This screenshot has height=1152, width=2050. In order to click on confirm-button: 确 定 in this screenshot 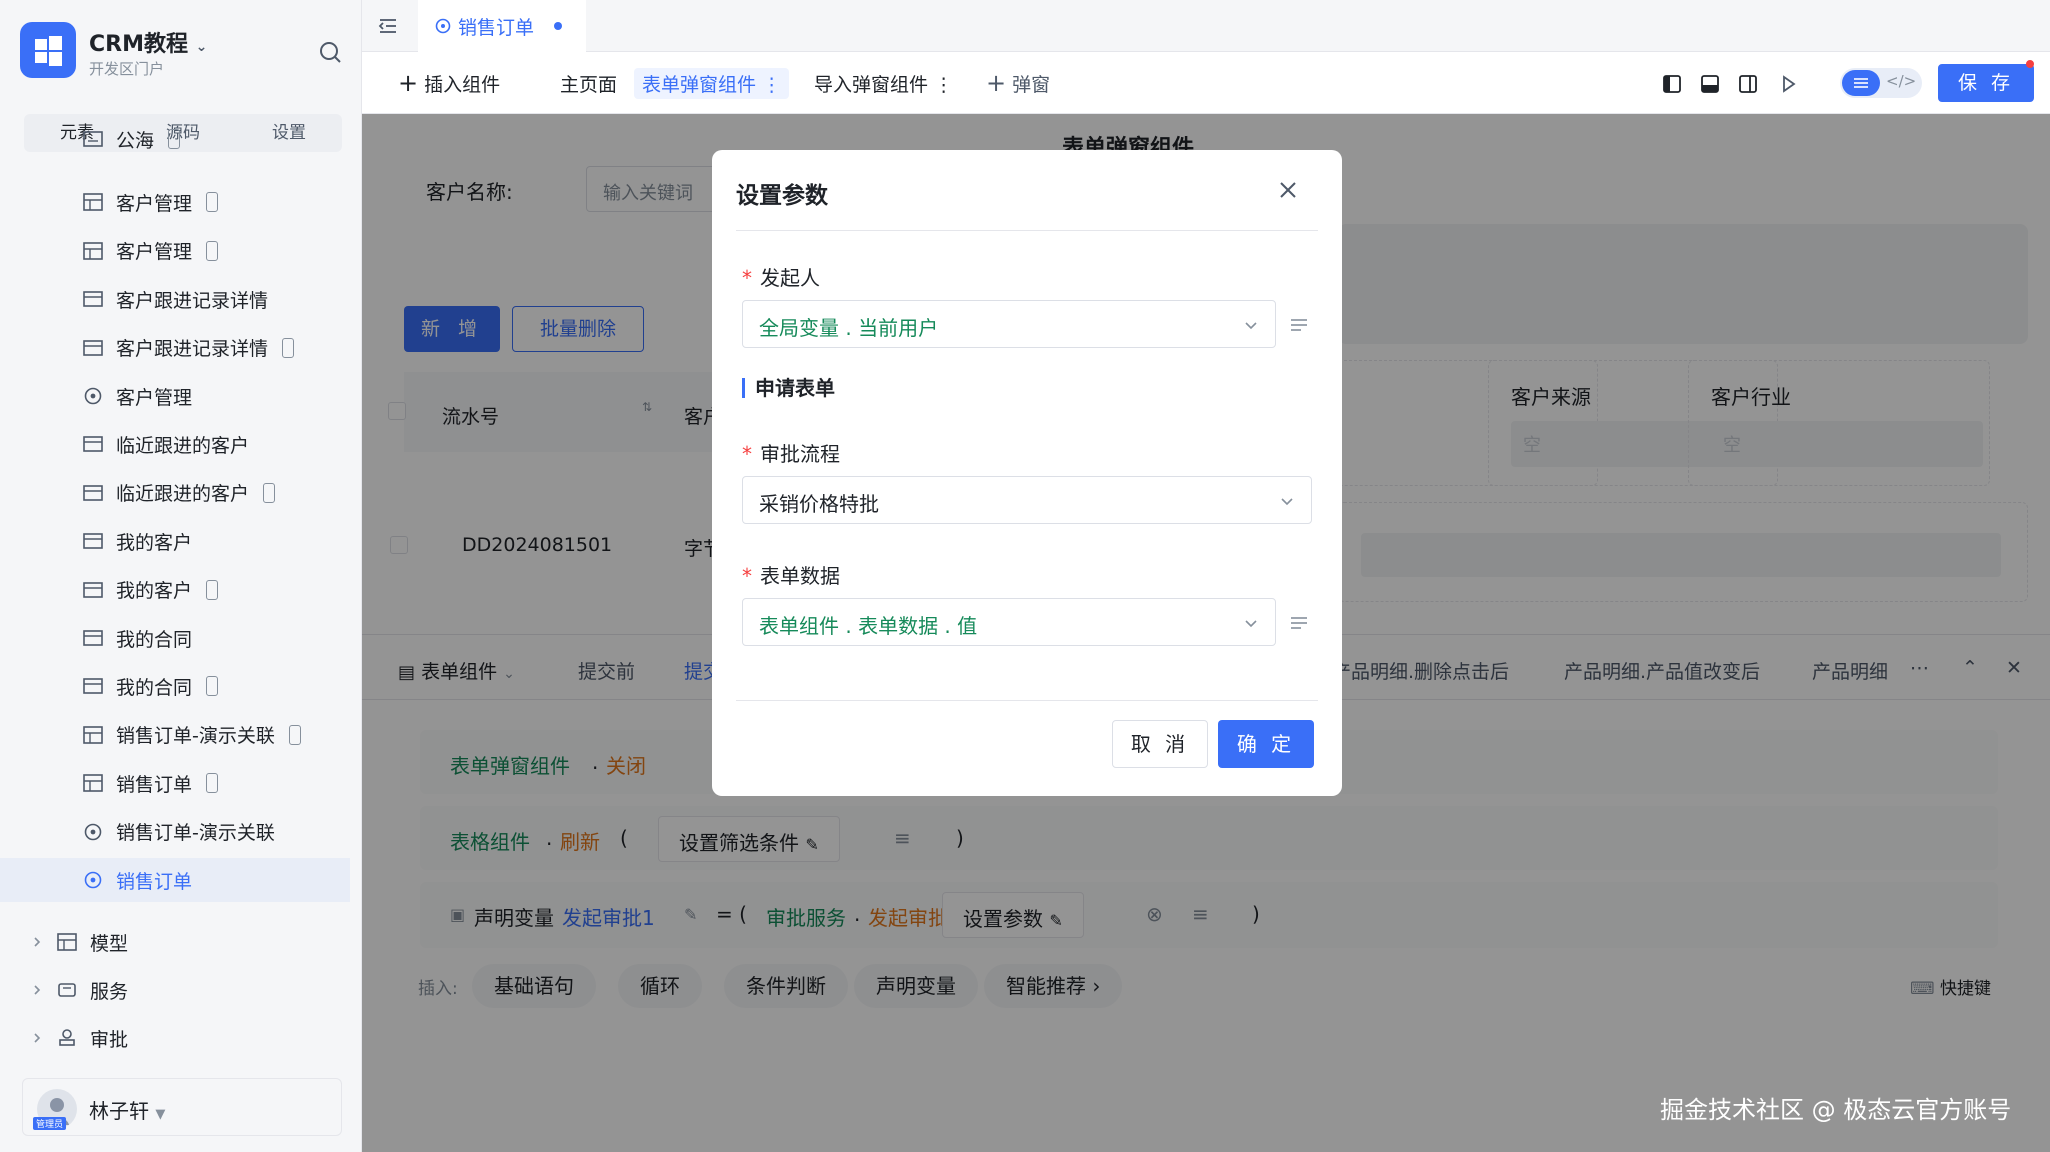, I will do `click(1266, 744)`.